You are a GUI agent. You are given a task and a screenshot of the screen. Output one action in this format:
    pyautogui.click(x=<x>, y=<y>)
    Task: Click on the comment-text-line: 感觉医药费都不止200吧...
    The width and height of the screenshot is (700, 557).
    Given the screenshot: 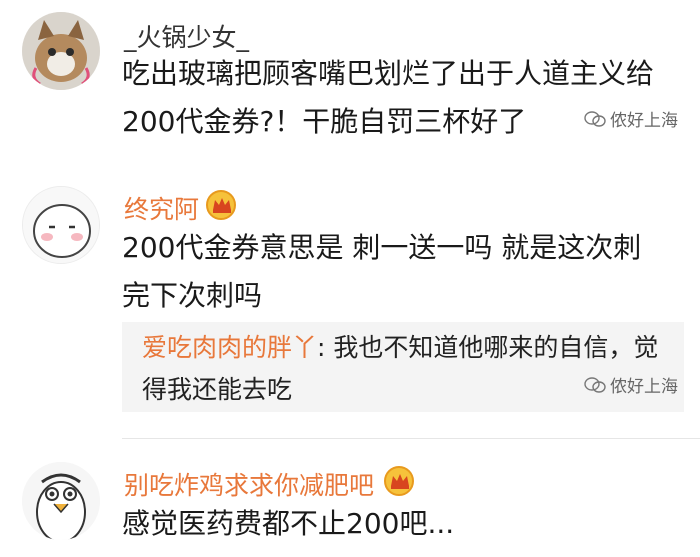 What is the action you would take?
    pyautogui.click(x=288, y=523)
    